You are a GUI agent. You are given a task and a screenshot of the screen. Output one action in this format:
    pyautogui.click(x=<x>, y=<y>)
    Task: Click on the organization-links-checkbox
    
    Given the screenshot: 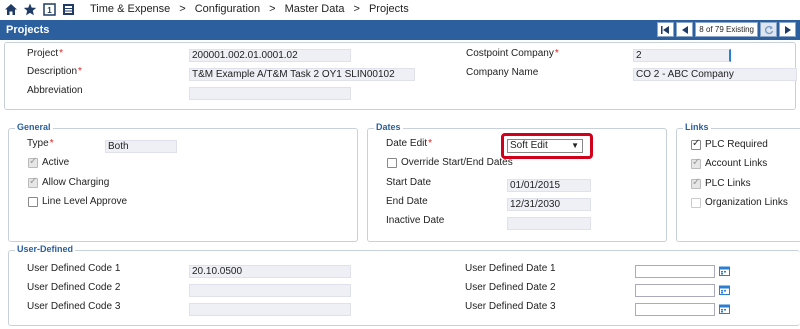 What is the action you would take?
    pyautogui.click(x=696, y=203)
    